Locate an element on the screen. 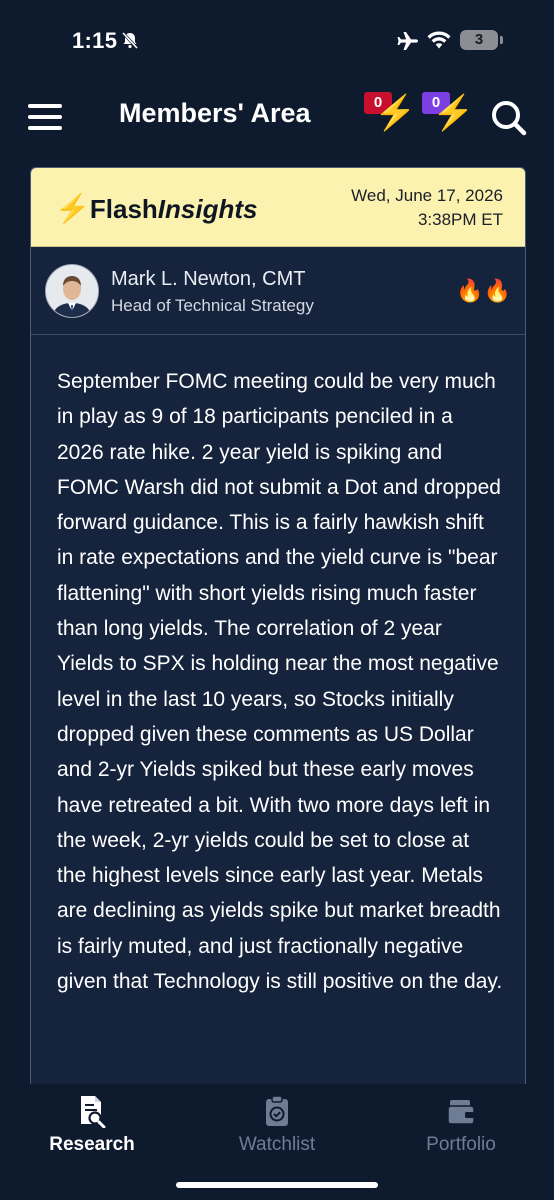 This screenshot has height=1200, width=554. tab-portfolio-label: Portfolio is located at coordinates (461, 1144).